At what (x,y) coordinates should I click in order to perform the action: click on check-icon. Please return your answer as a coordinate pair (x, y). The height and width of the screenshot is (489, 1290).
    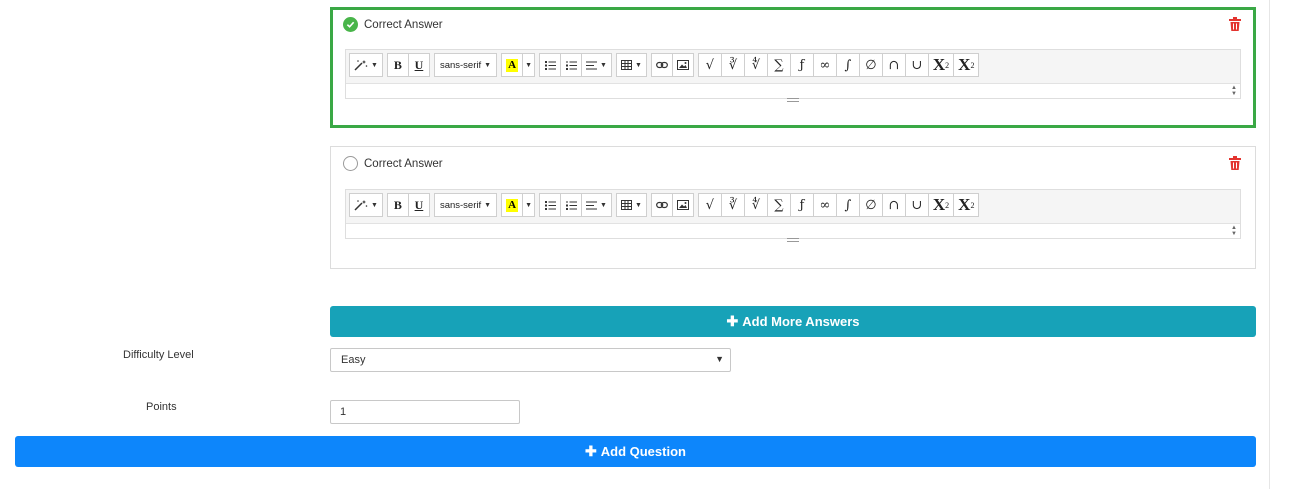
    Looking at the image, I should click on (350, 24).